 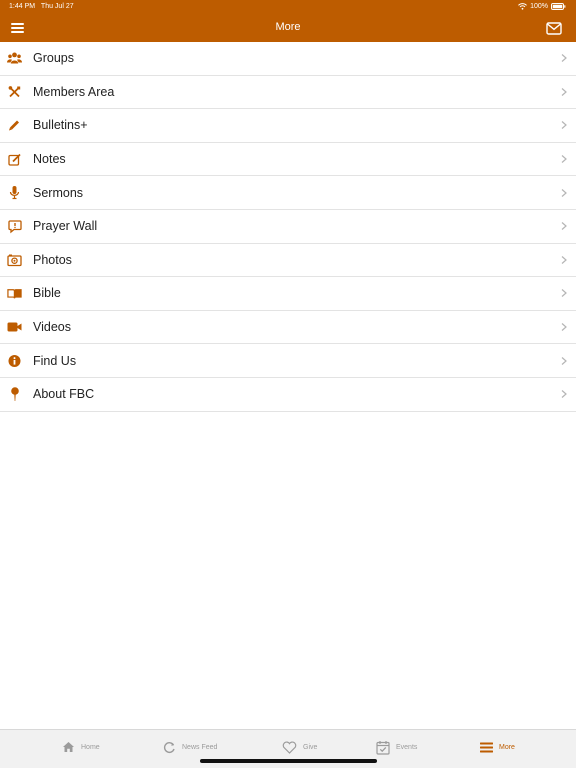 I want to click on pin-icon, so click(x=14, y=394).